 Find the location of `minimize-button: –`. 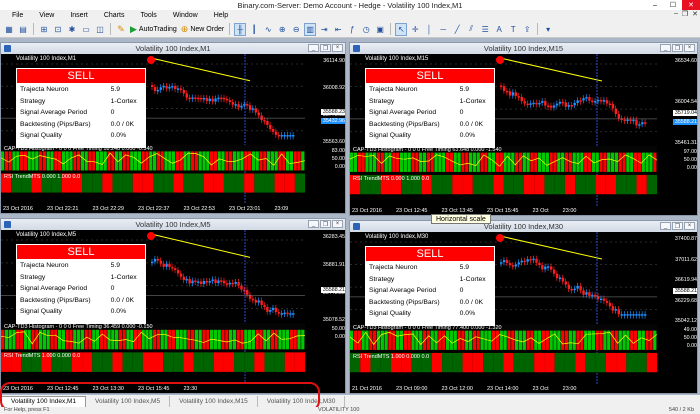

minimize-button: – is located at coordinates (655, 5).